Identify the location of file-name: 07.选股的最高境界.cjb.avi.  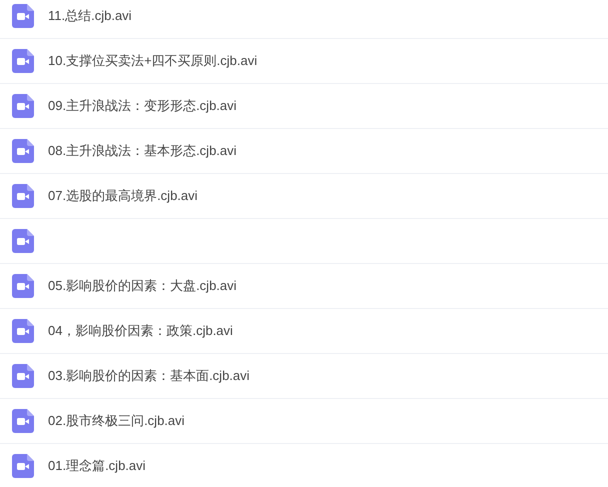
(123, 196).